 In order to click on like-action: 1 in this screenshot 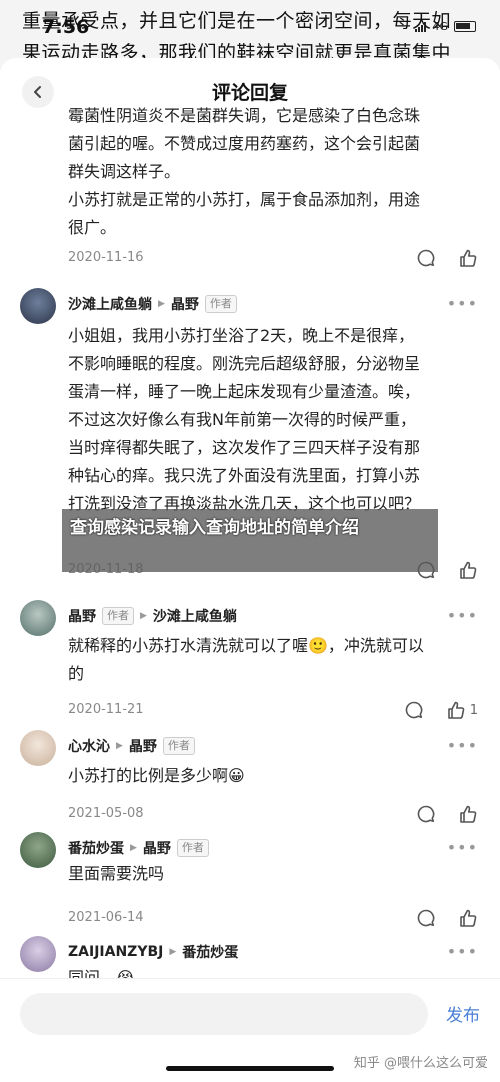, I will do `click(462, 710)`.